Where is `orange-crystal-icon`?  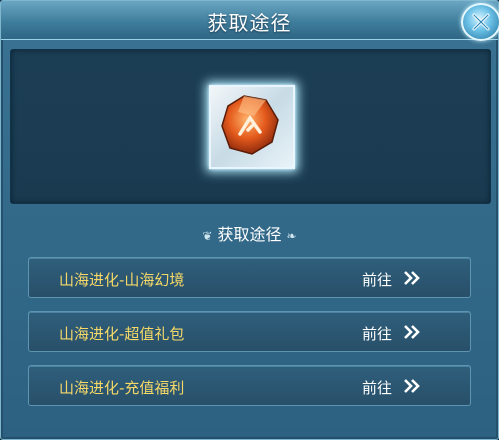
orange-crystal-icon is located at coordinates (250, 125).